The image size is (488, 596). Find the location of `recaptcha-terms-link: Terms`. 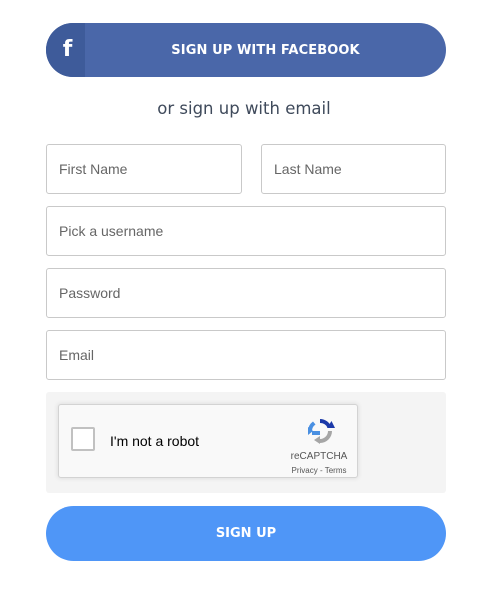

recaptcha-terms-link: Terms is located at coordinates (336, 470).